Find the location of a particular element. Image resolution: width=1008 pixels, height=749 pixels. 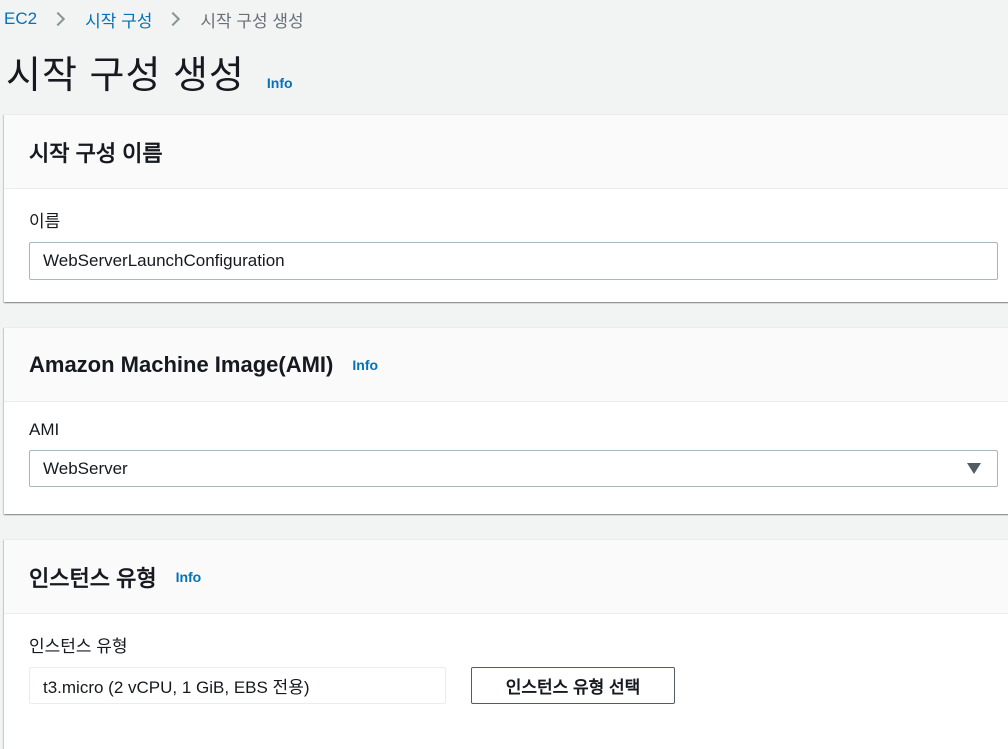

ami-field-label: AMI is located at coordinates (44, 429).